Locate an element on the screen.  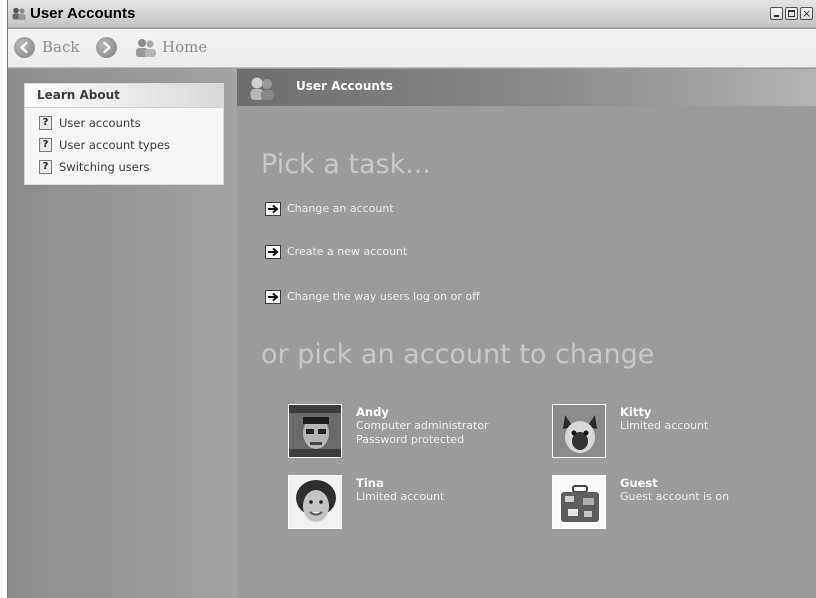
pick-account-heading: or pick an account to change is located at coordinates (458, 354).